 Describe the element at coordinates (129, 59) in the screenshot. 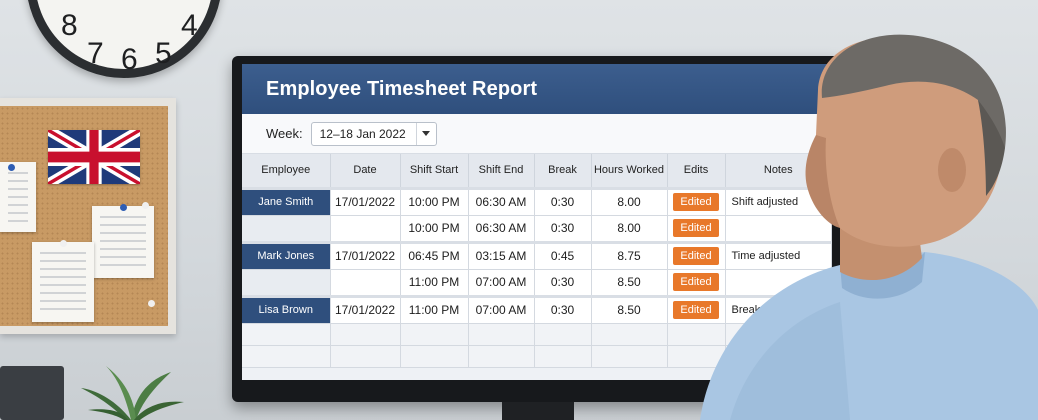

I see `clock-number: 6` at that location.